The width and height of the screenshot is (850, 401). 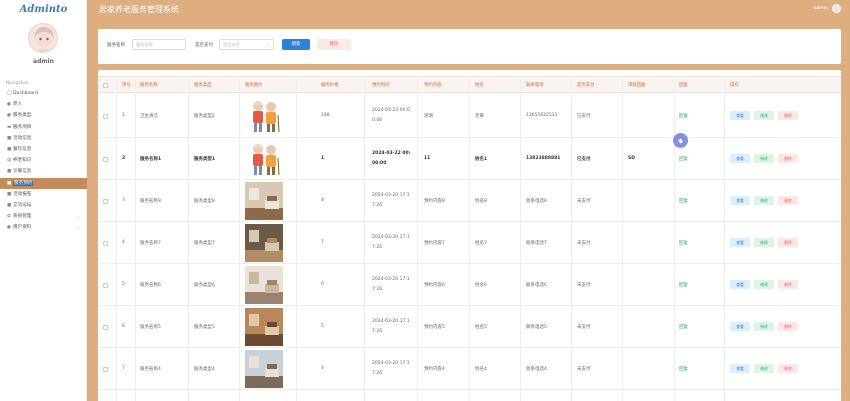 What do you see at coordinates (481, 327) in the screenshot?
I see `cell-person: 姓名5` at bounding box center [481, 327].